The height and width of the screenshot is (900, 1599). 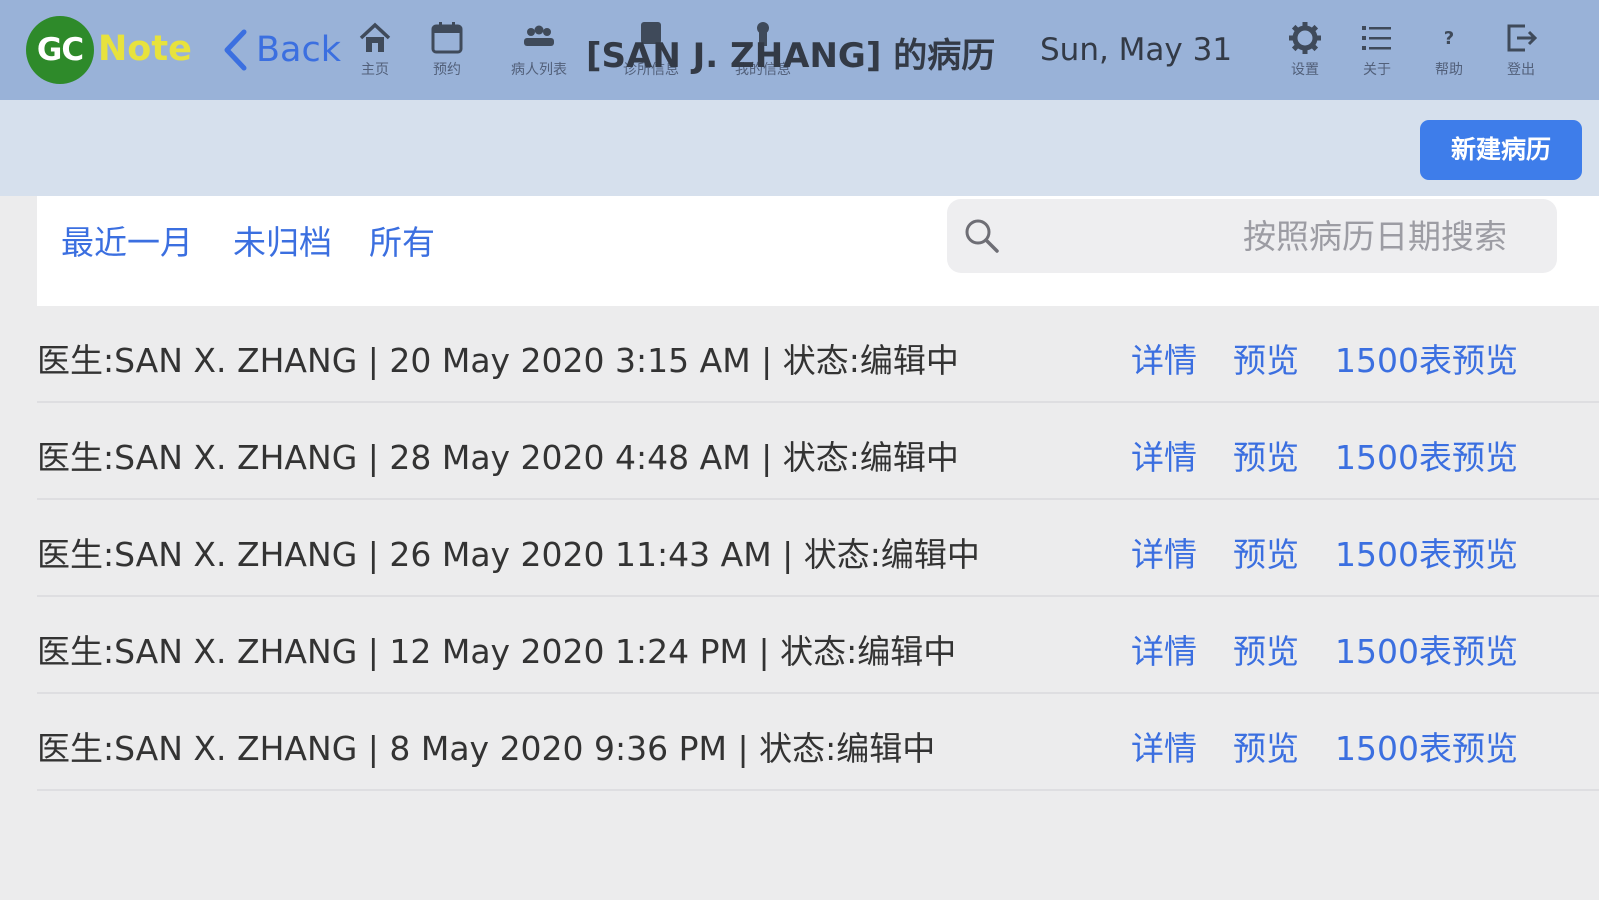 I want to click on logo-text: Note, so click(x=145, y=49).